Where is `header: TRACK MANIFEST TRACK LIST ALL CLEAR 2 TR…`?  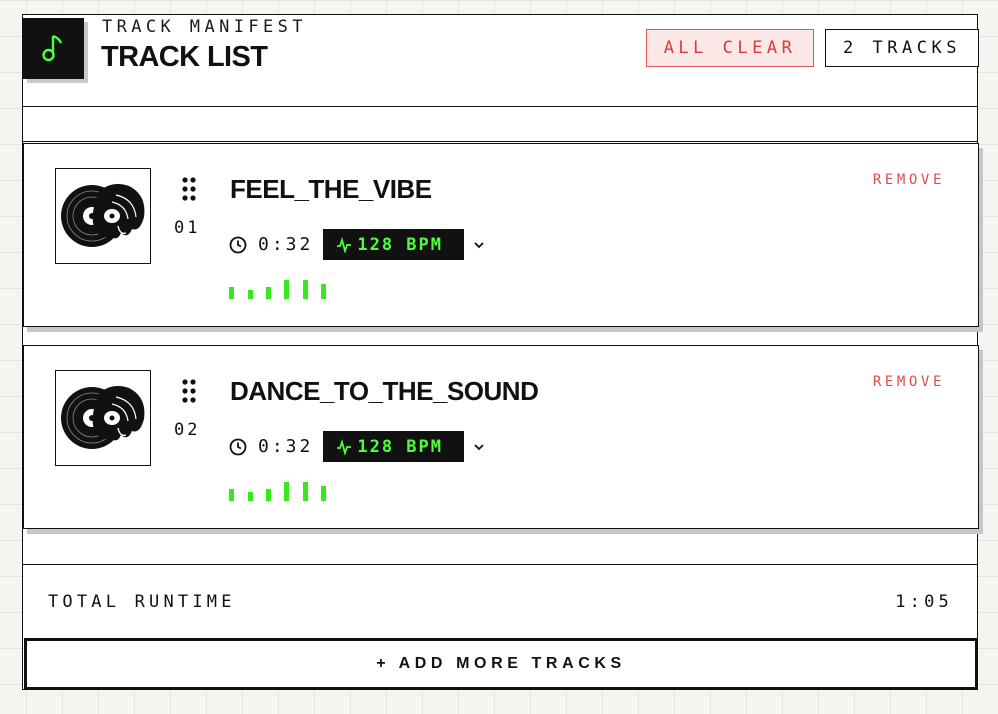 header: TRACK MANIFEST TRACK LIST ALL CLEAR 2 TR… is located at coordinates (501, 61).